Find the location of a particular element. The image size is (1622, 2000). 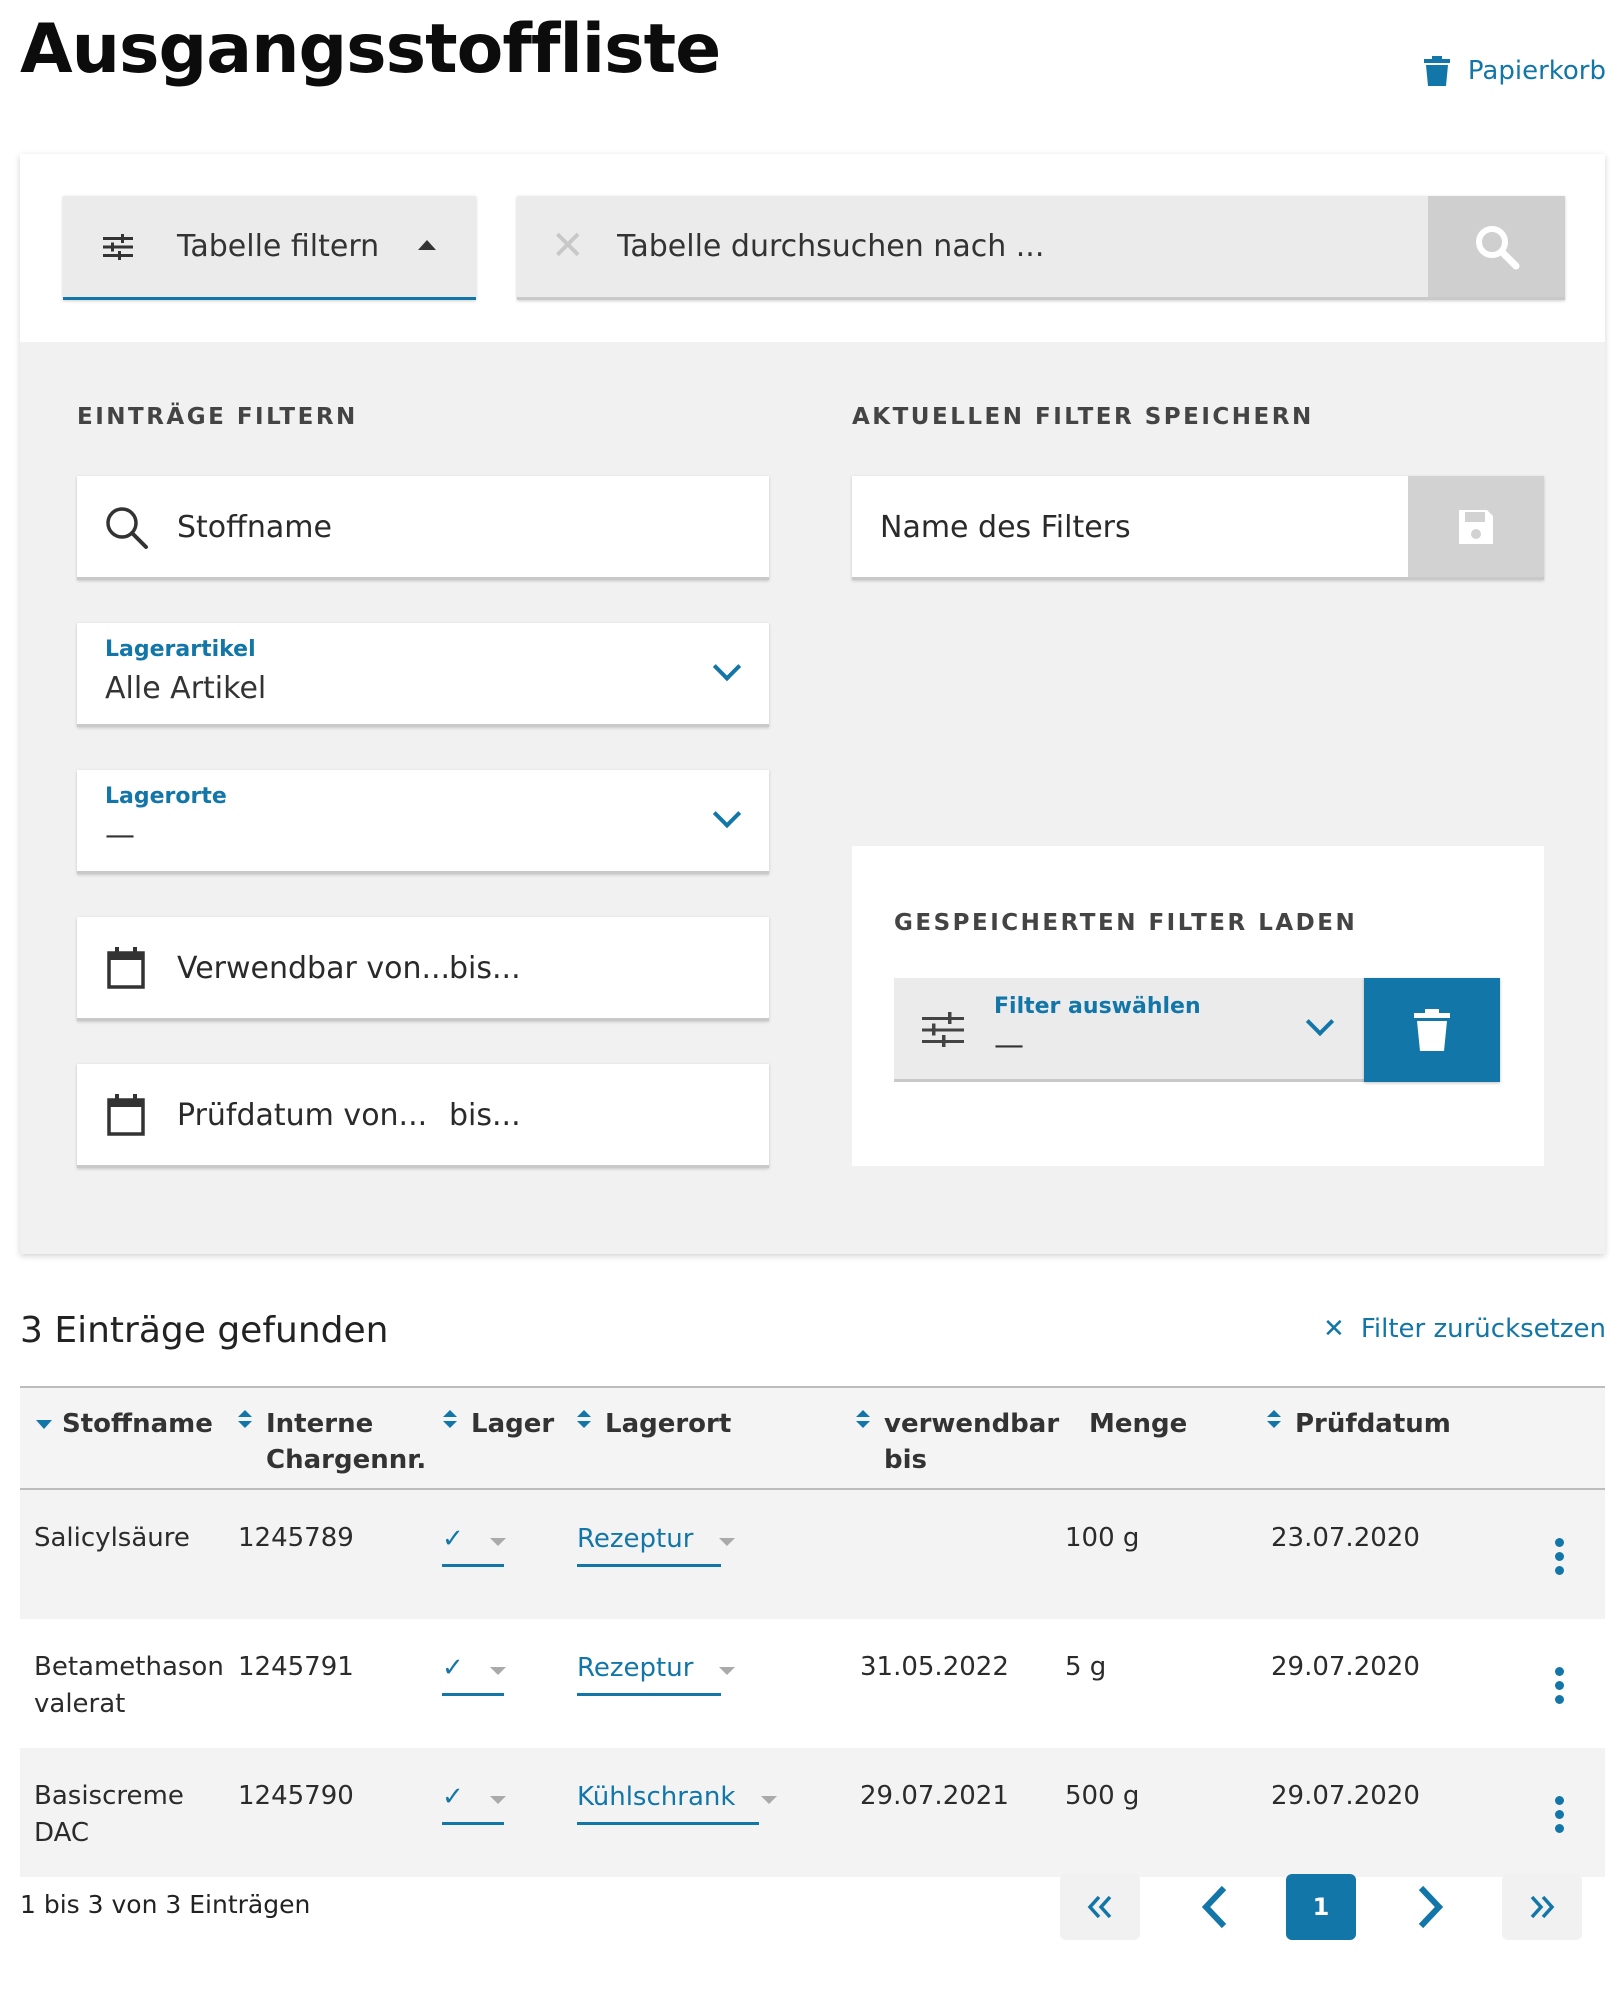

storage-locations-value: — is located at coordinates (120, 835).